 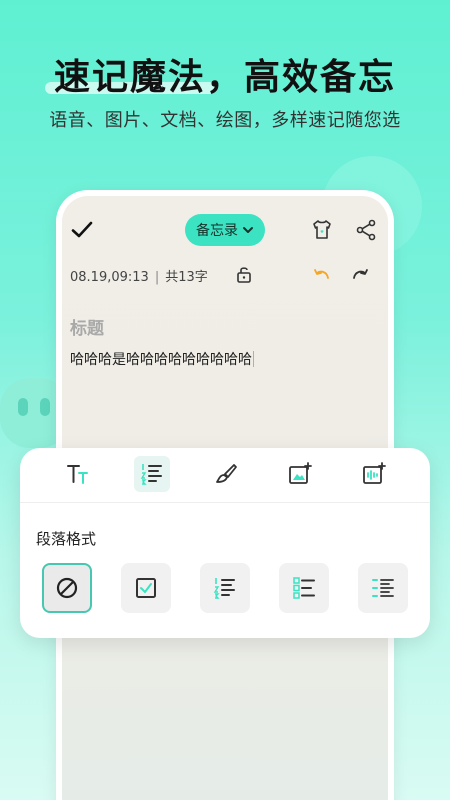 What do you see at coordinates (66, 539) in the screenshot?
I see `paragraph-format-label: 段落格式` at bounding box center [66, 539].